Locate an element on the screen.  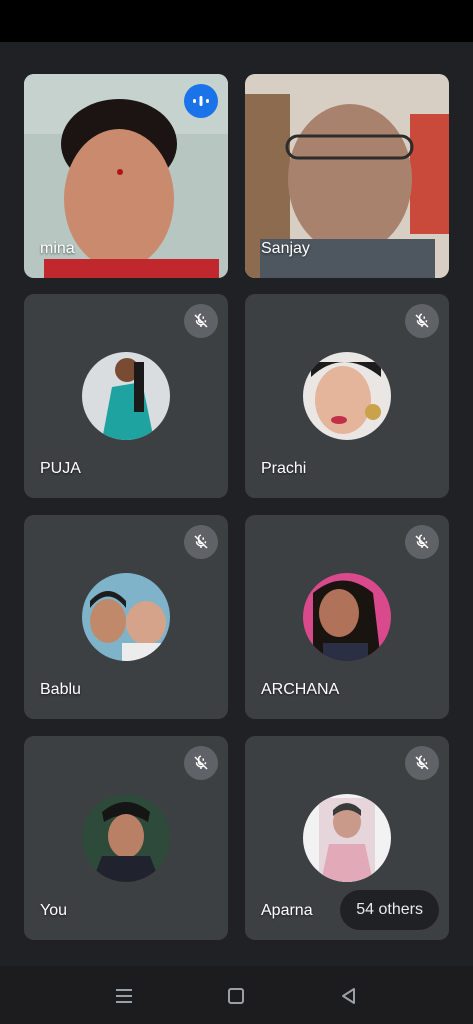
participant-tile-prachi: Prachi is located at coordinates (347, 396).